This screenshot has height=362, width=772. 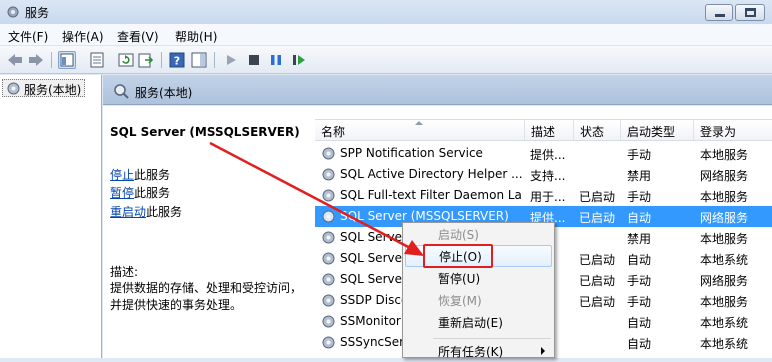 I want to click on menu-action: 操作(A), so click(x=83, y=36).